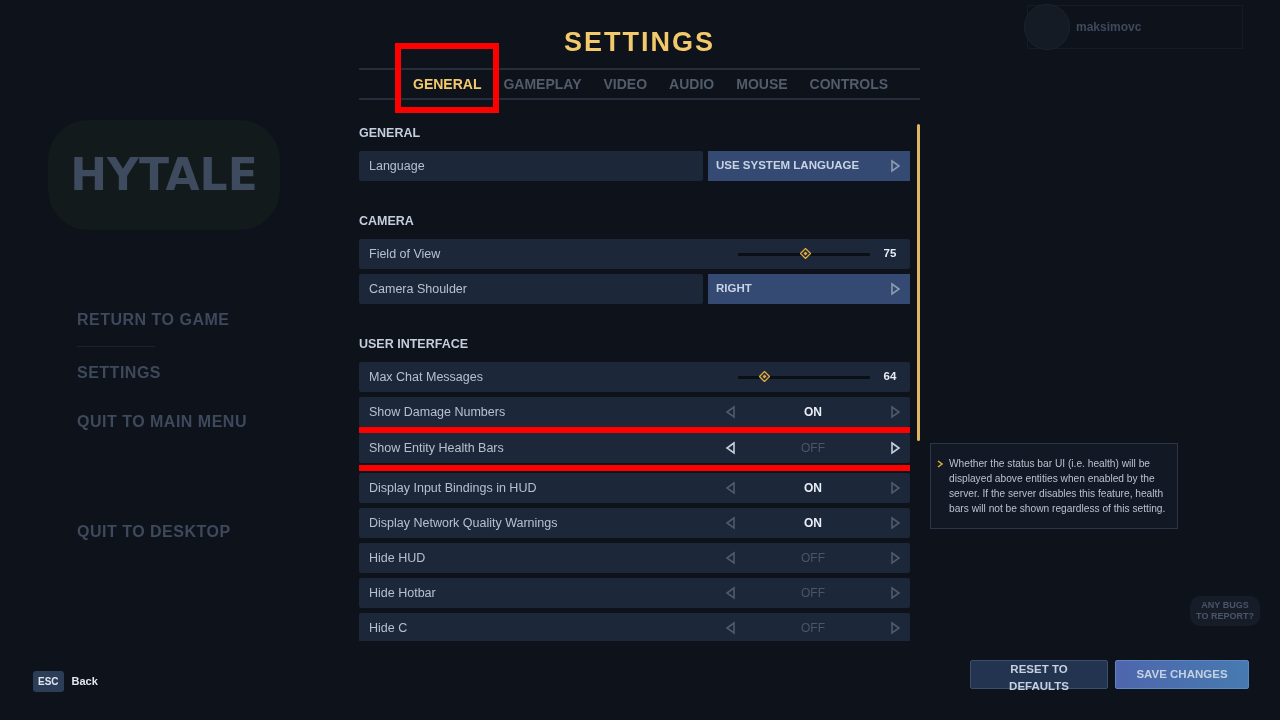  I want to click on key-cap: ESC, so click(48, 681).